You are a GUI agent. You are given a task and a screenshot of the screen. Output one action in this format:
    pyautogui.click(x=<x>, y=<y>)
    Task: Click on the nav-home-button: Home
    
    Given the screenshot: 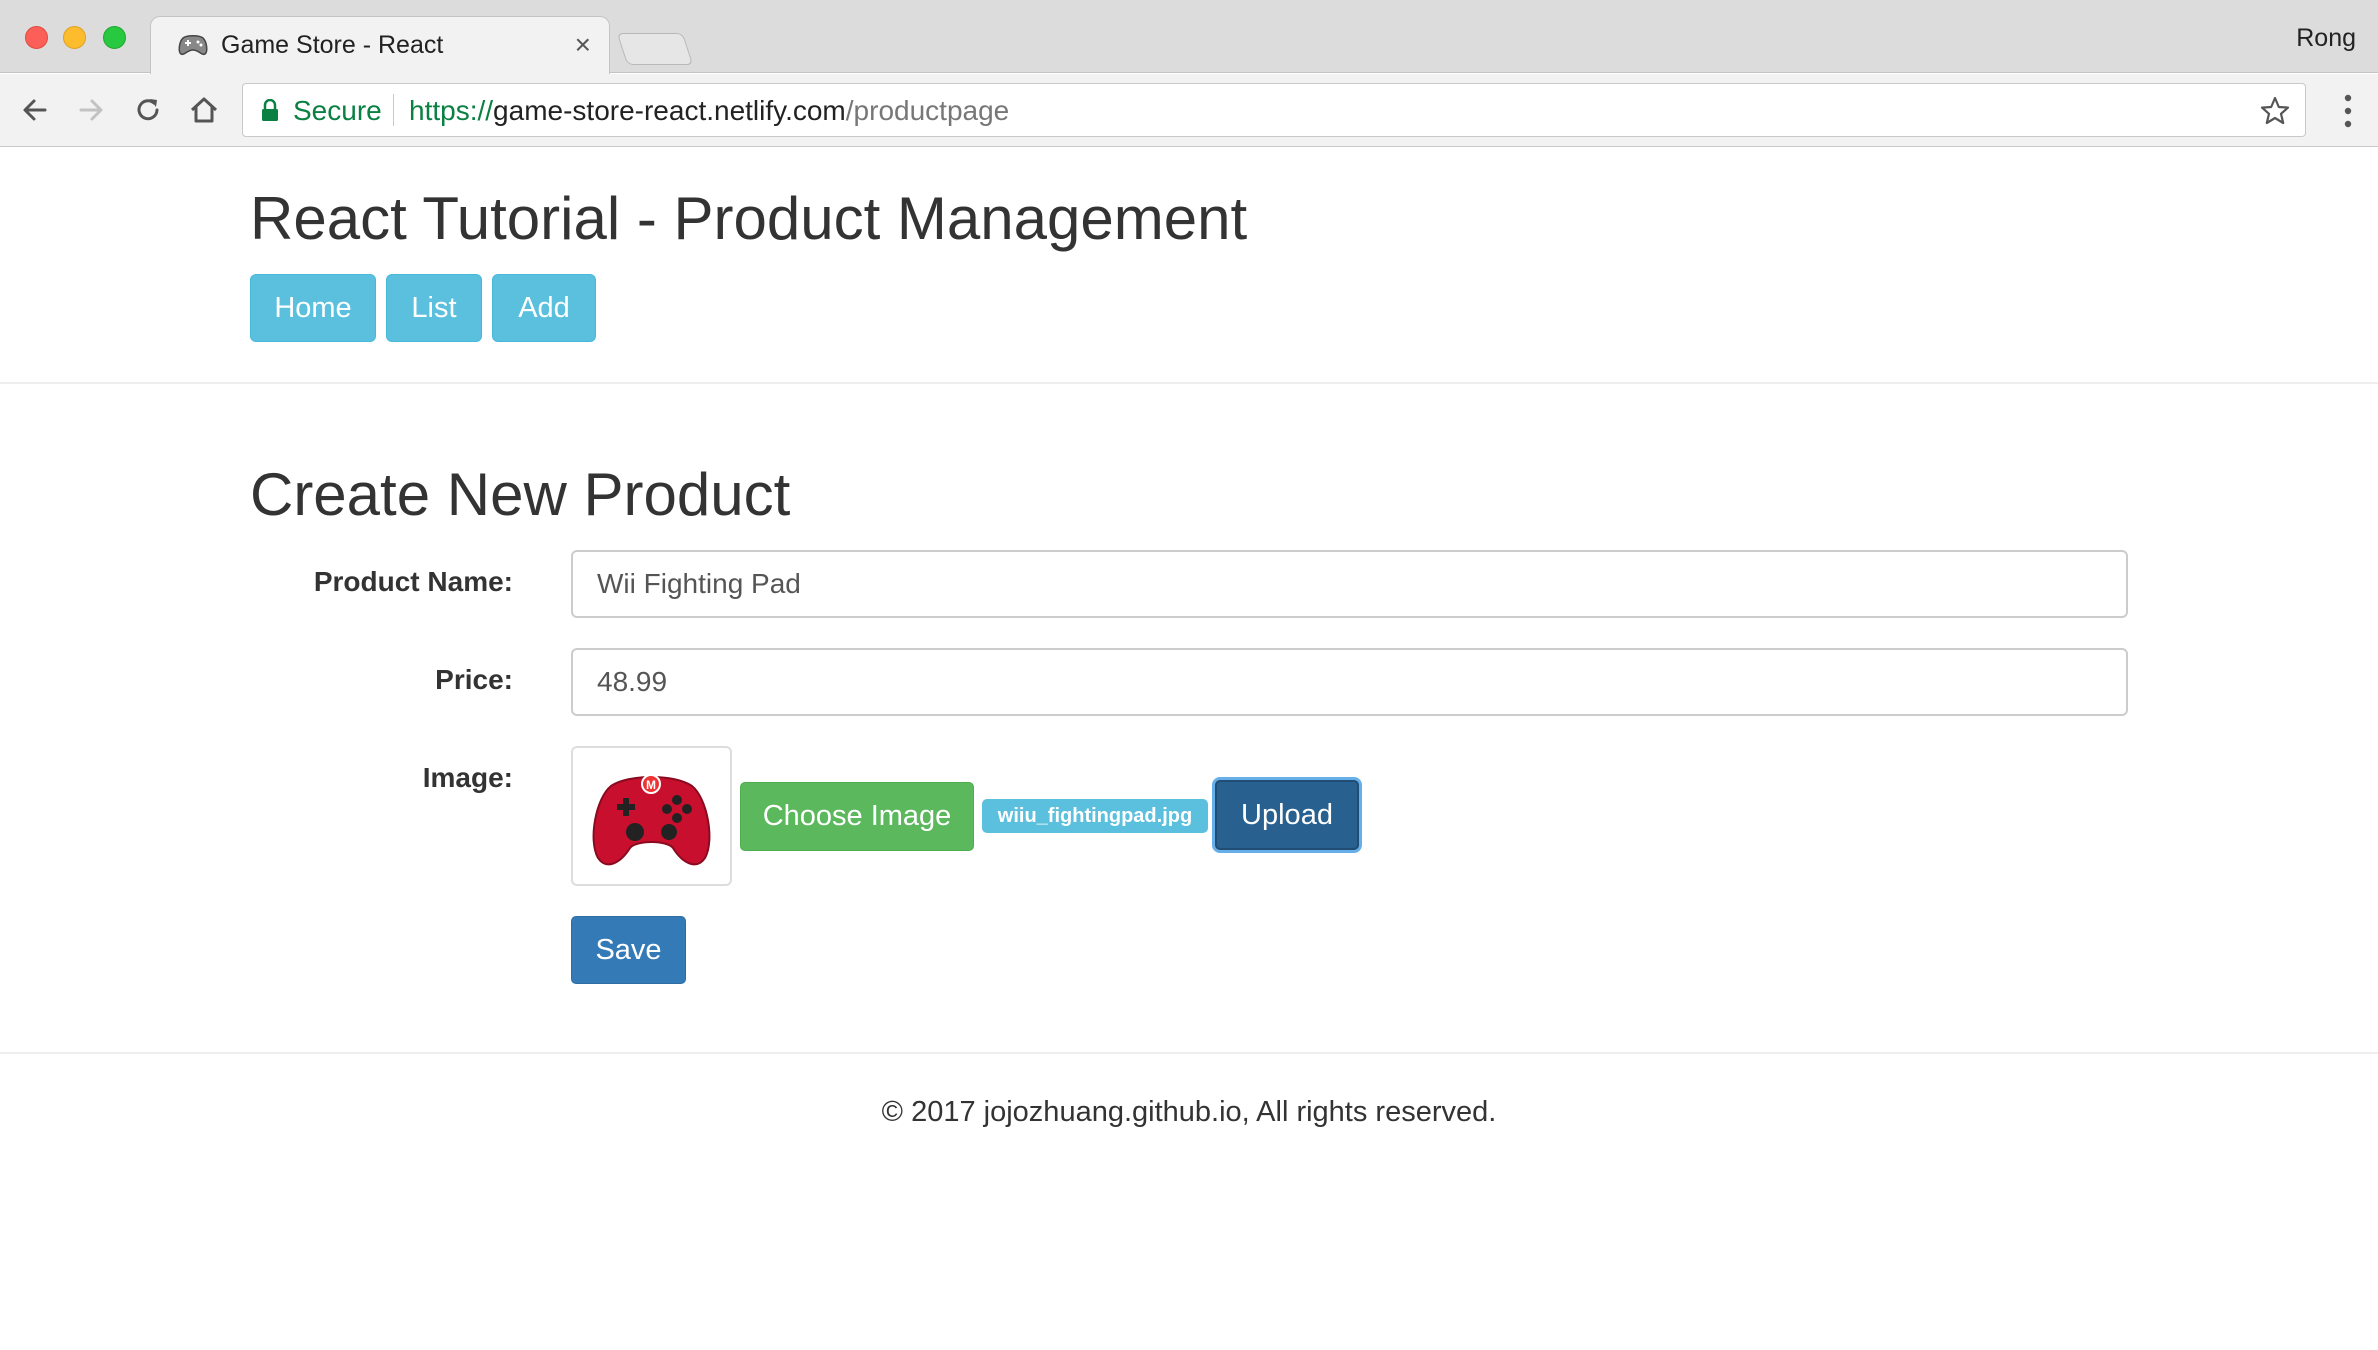 What is the action you would take?
    pyautogui.click(x=313, y=308)
    